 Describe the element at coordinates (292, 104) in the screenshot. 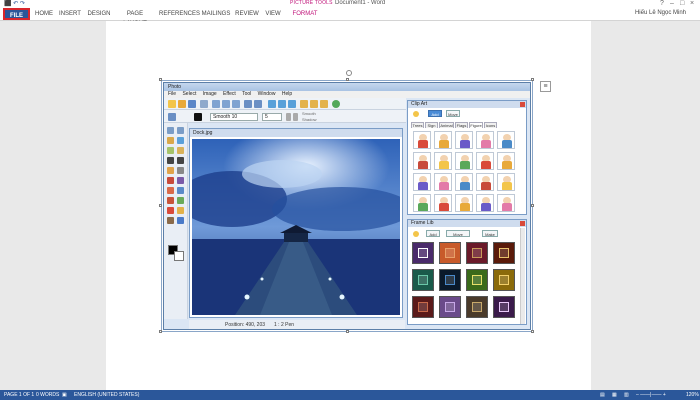

I see `fit-icon` at that location.